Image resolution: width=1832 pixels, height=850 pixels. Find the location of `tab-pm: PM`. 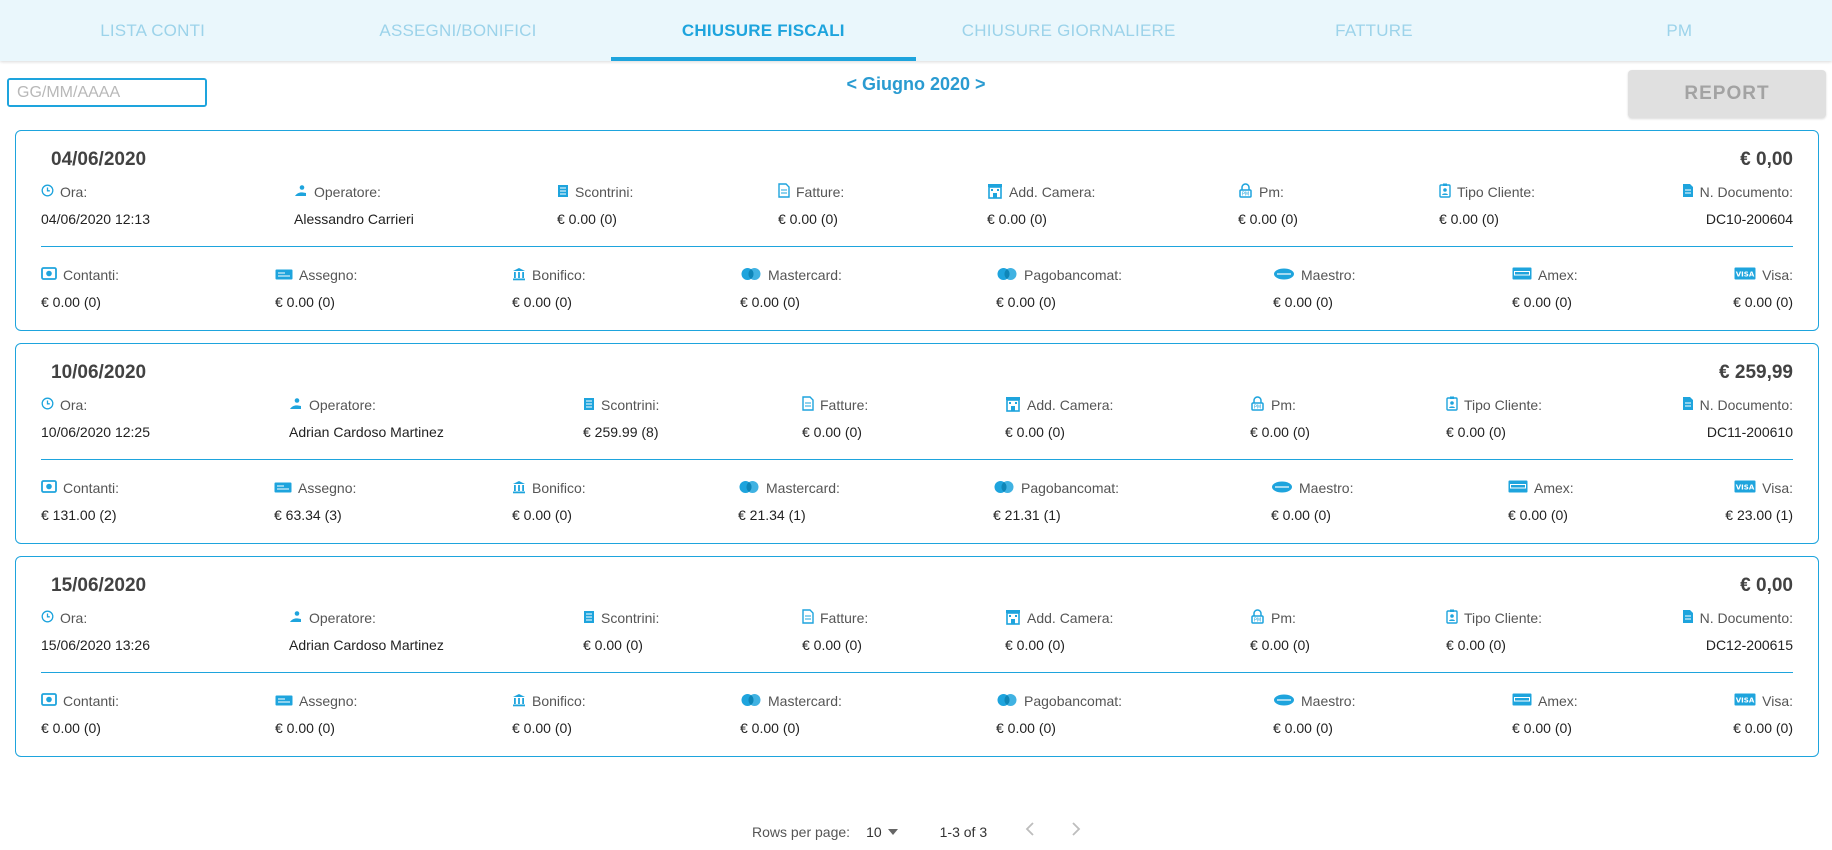

tab-pm: PM is located at coordinates (1679, 30).